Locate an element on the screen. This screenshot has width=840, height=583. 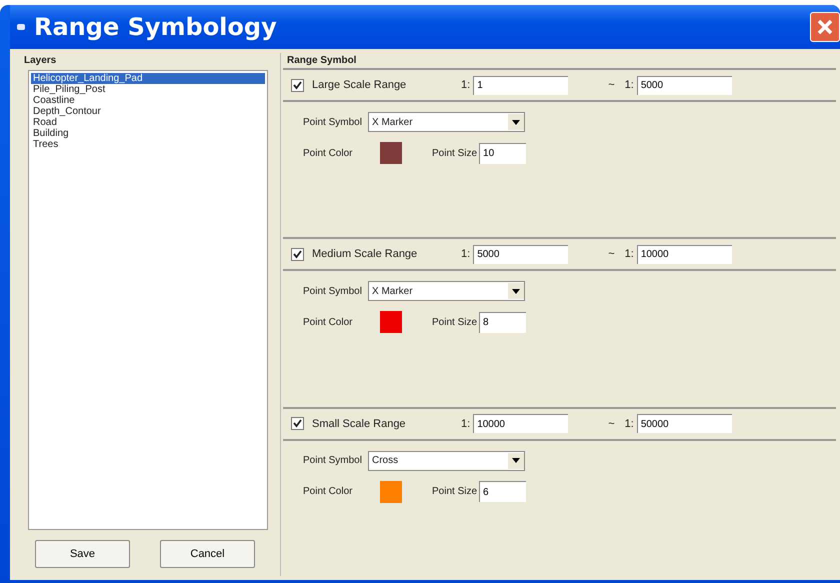
save-button: Save is located at coordinates (82, 554).